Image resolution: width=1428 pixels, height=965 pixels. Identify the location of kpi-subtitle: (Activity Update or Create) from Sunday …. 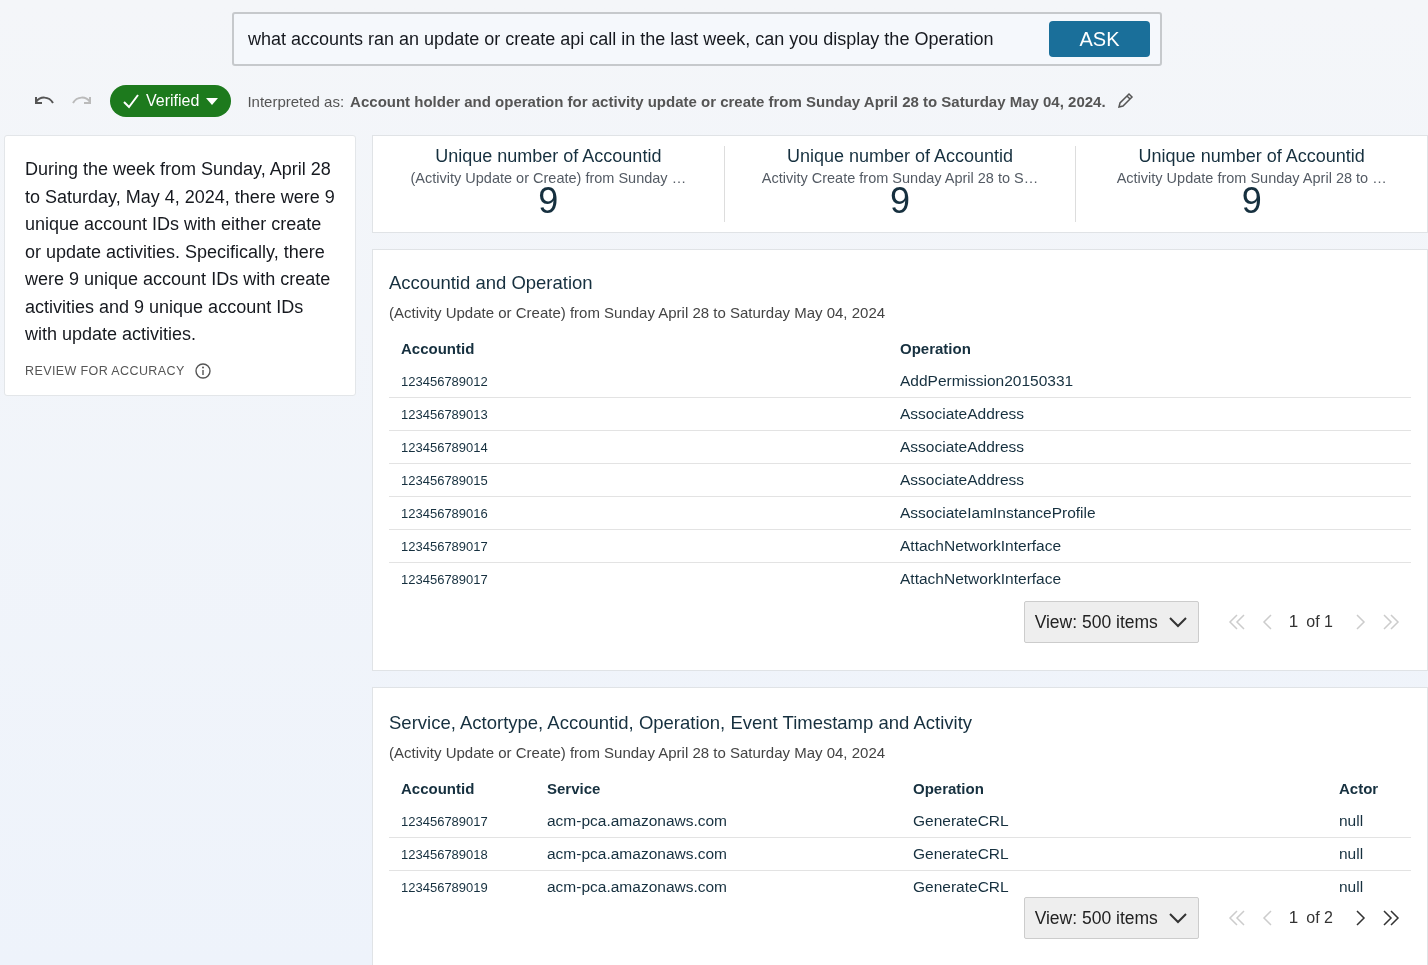
(548, 178).